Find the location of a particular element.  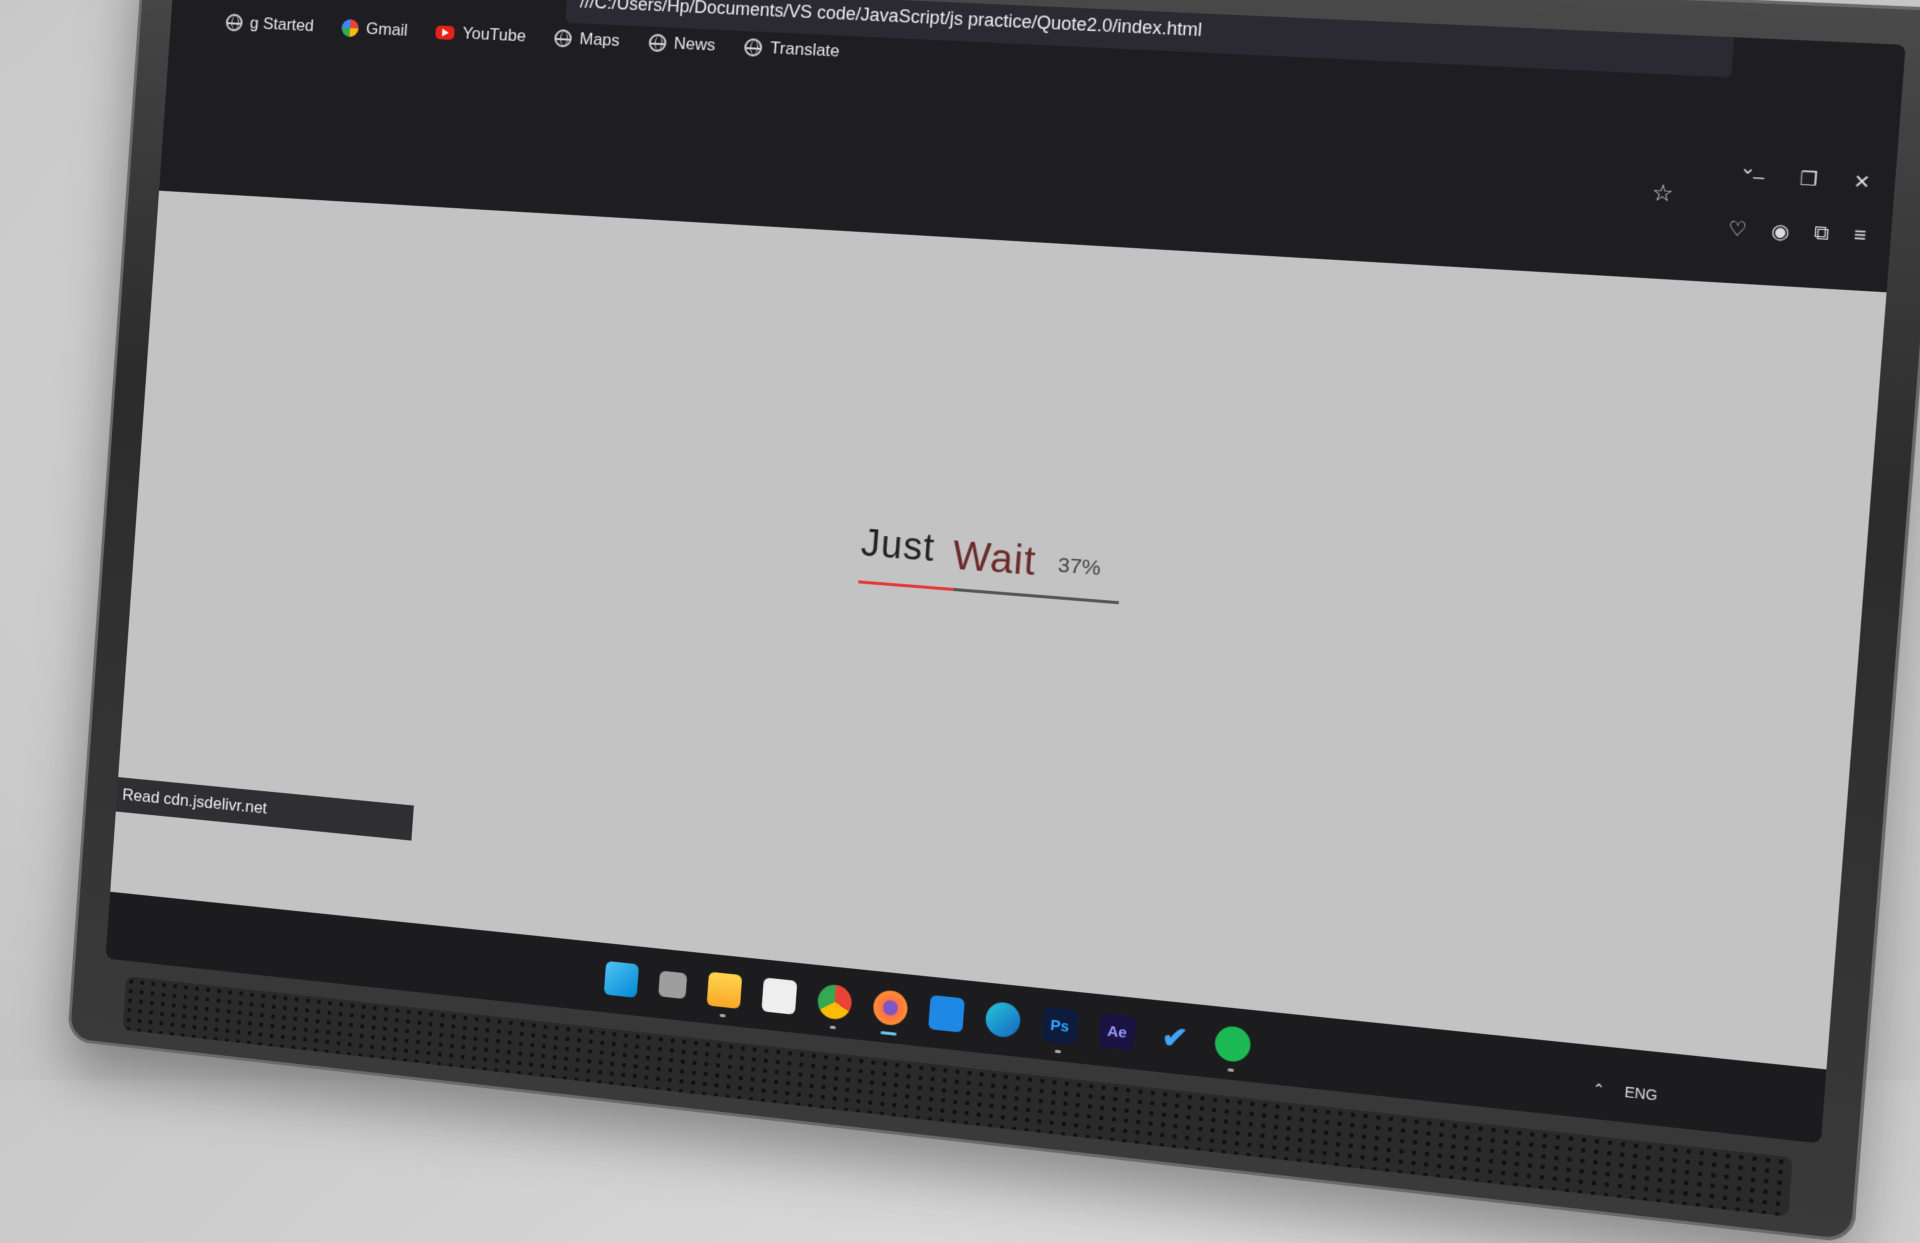

system-tray: ⌃ ENG is located at coordinates (1625, 1092).